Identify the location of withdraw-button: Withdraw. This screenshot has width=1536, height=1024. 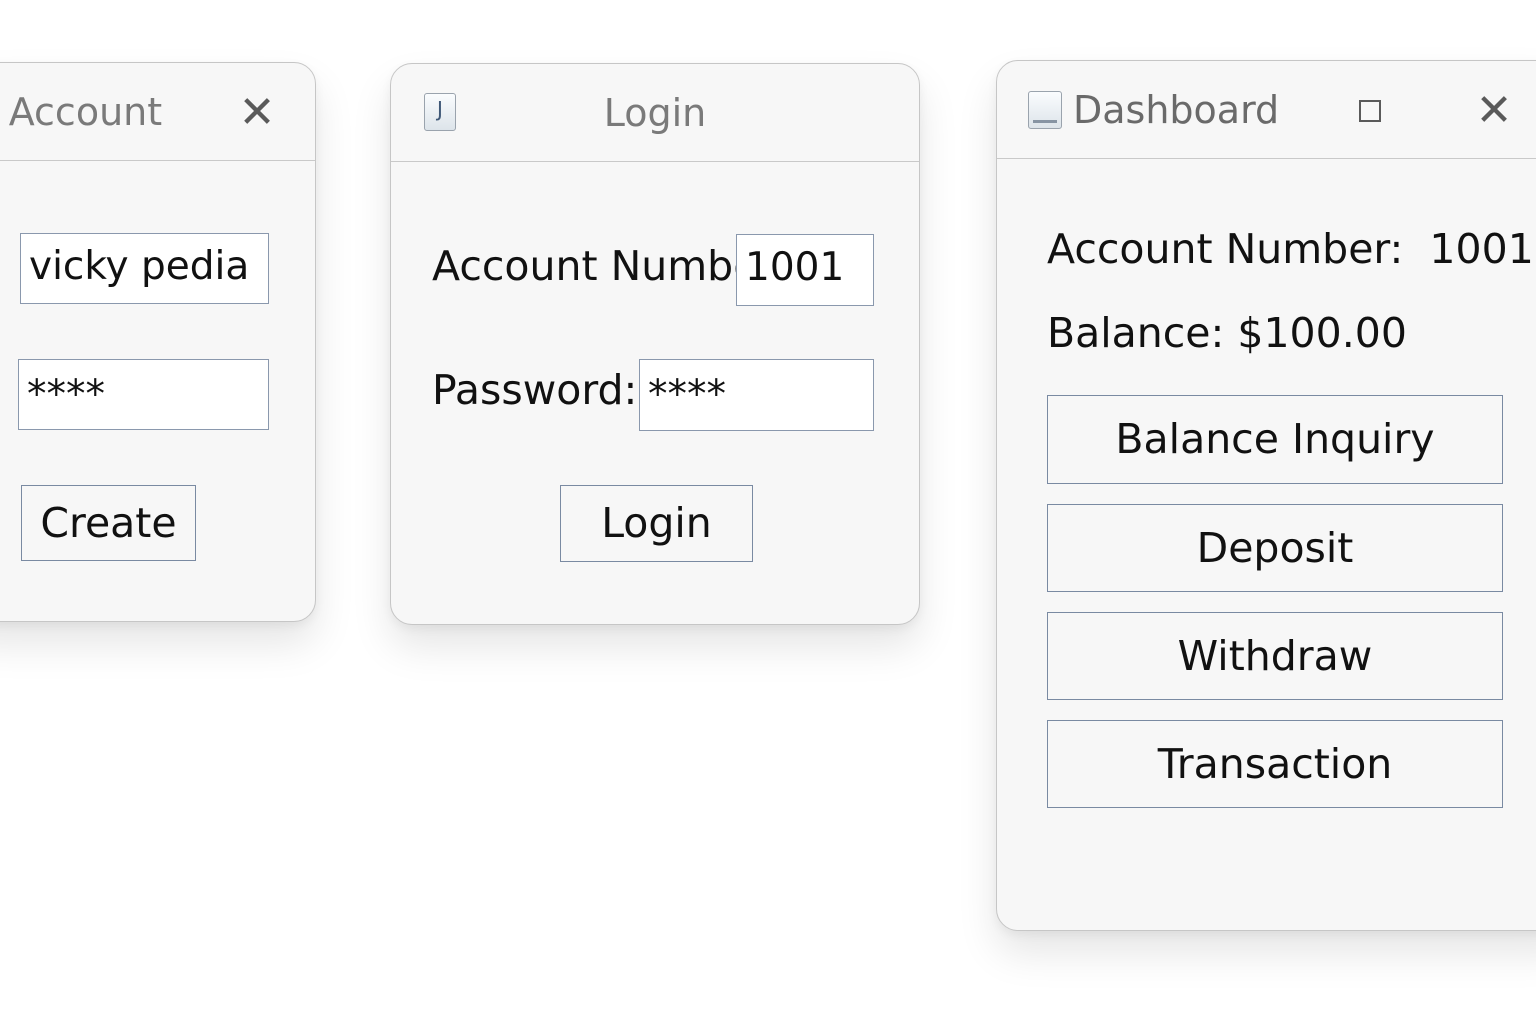
(1275, 656).